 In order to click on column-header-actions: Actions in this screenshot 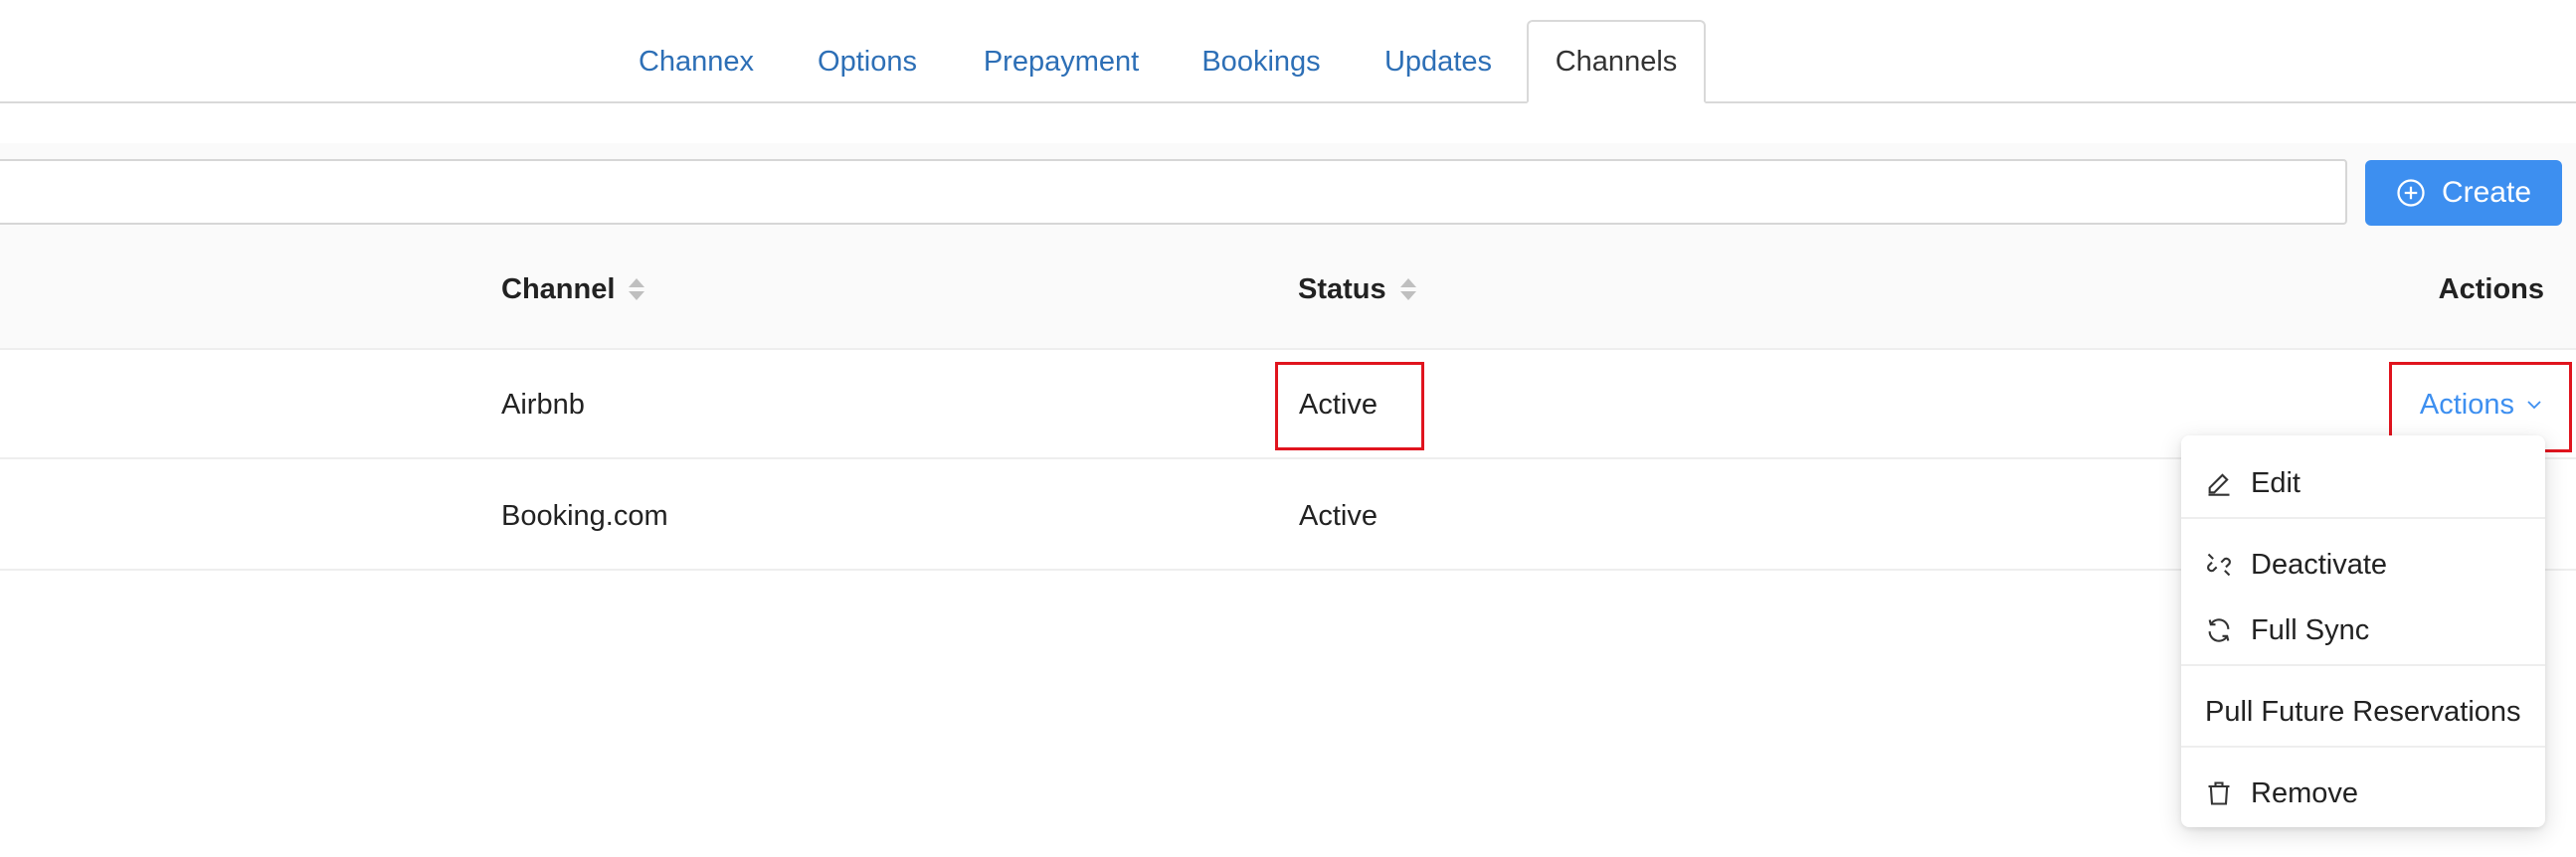, I will do `click(2491, 289)`.